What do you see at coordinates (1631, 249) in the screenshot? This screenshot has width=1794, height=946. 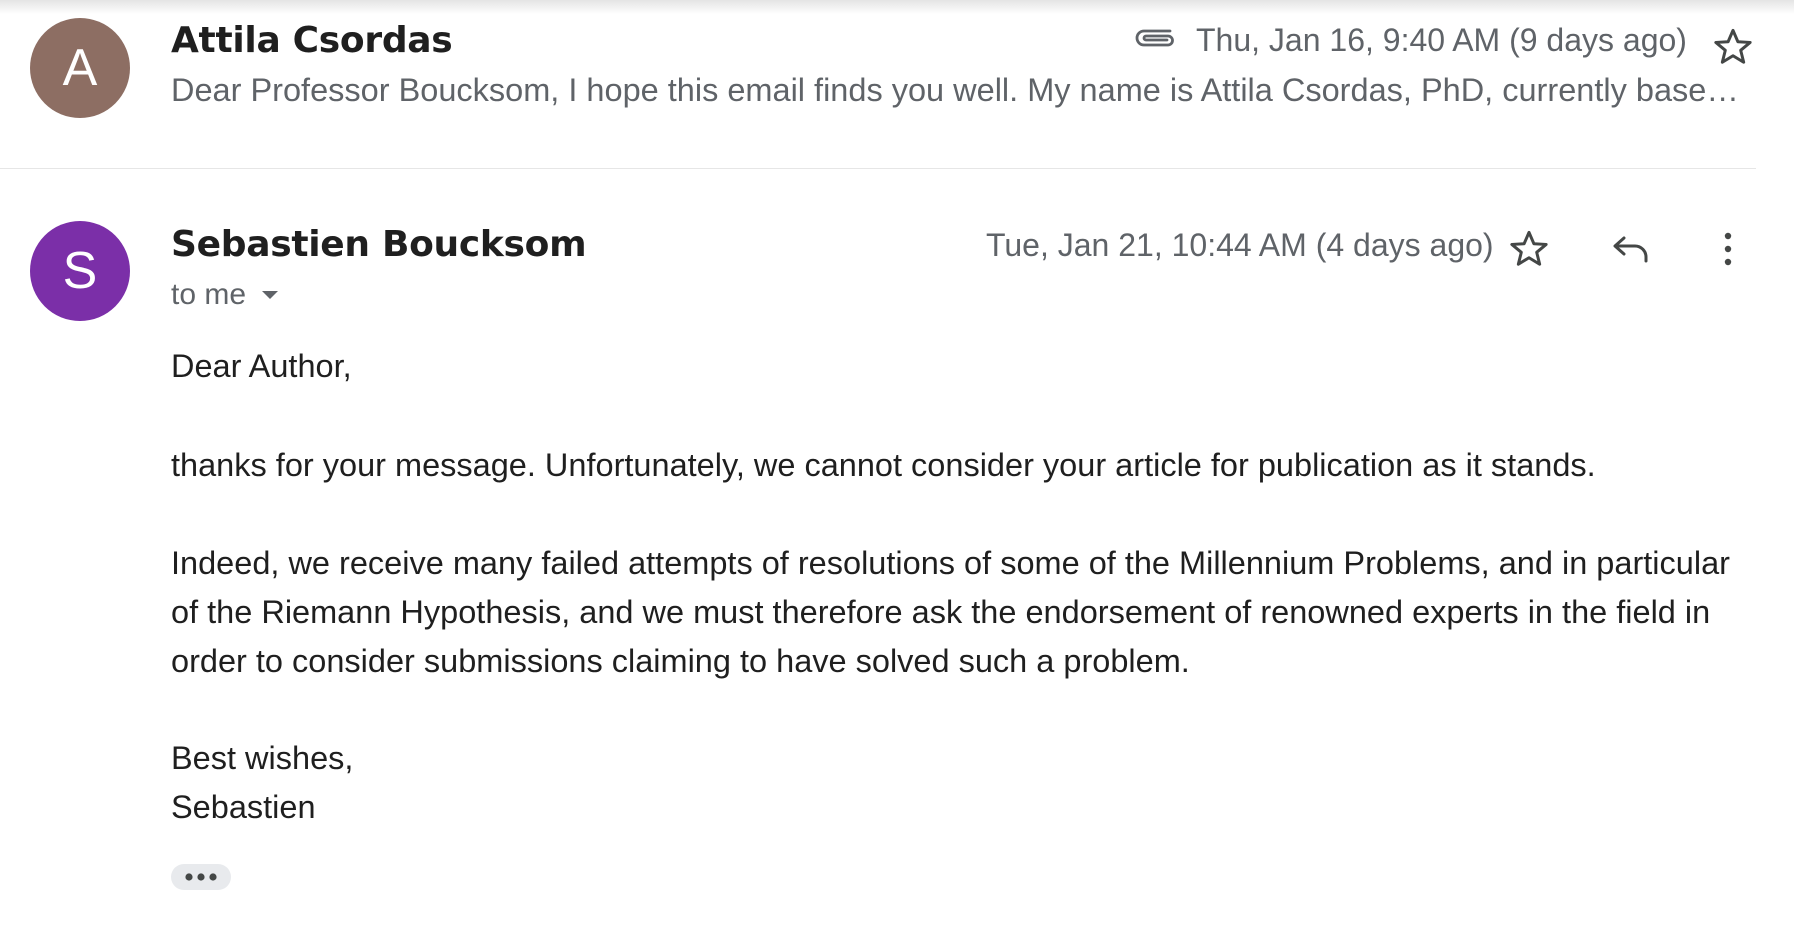 I see `reply-icon` at bounding box center [1631, 249].